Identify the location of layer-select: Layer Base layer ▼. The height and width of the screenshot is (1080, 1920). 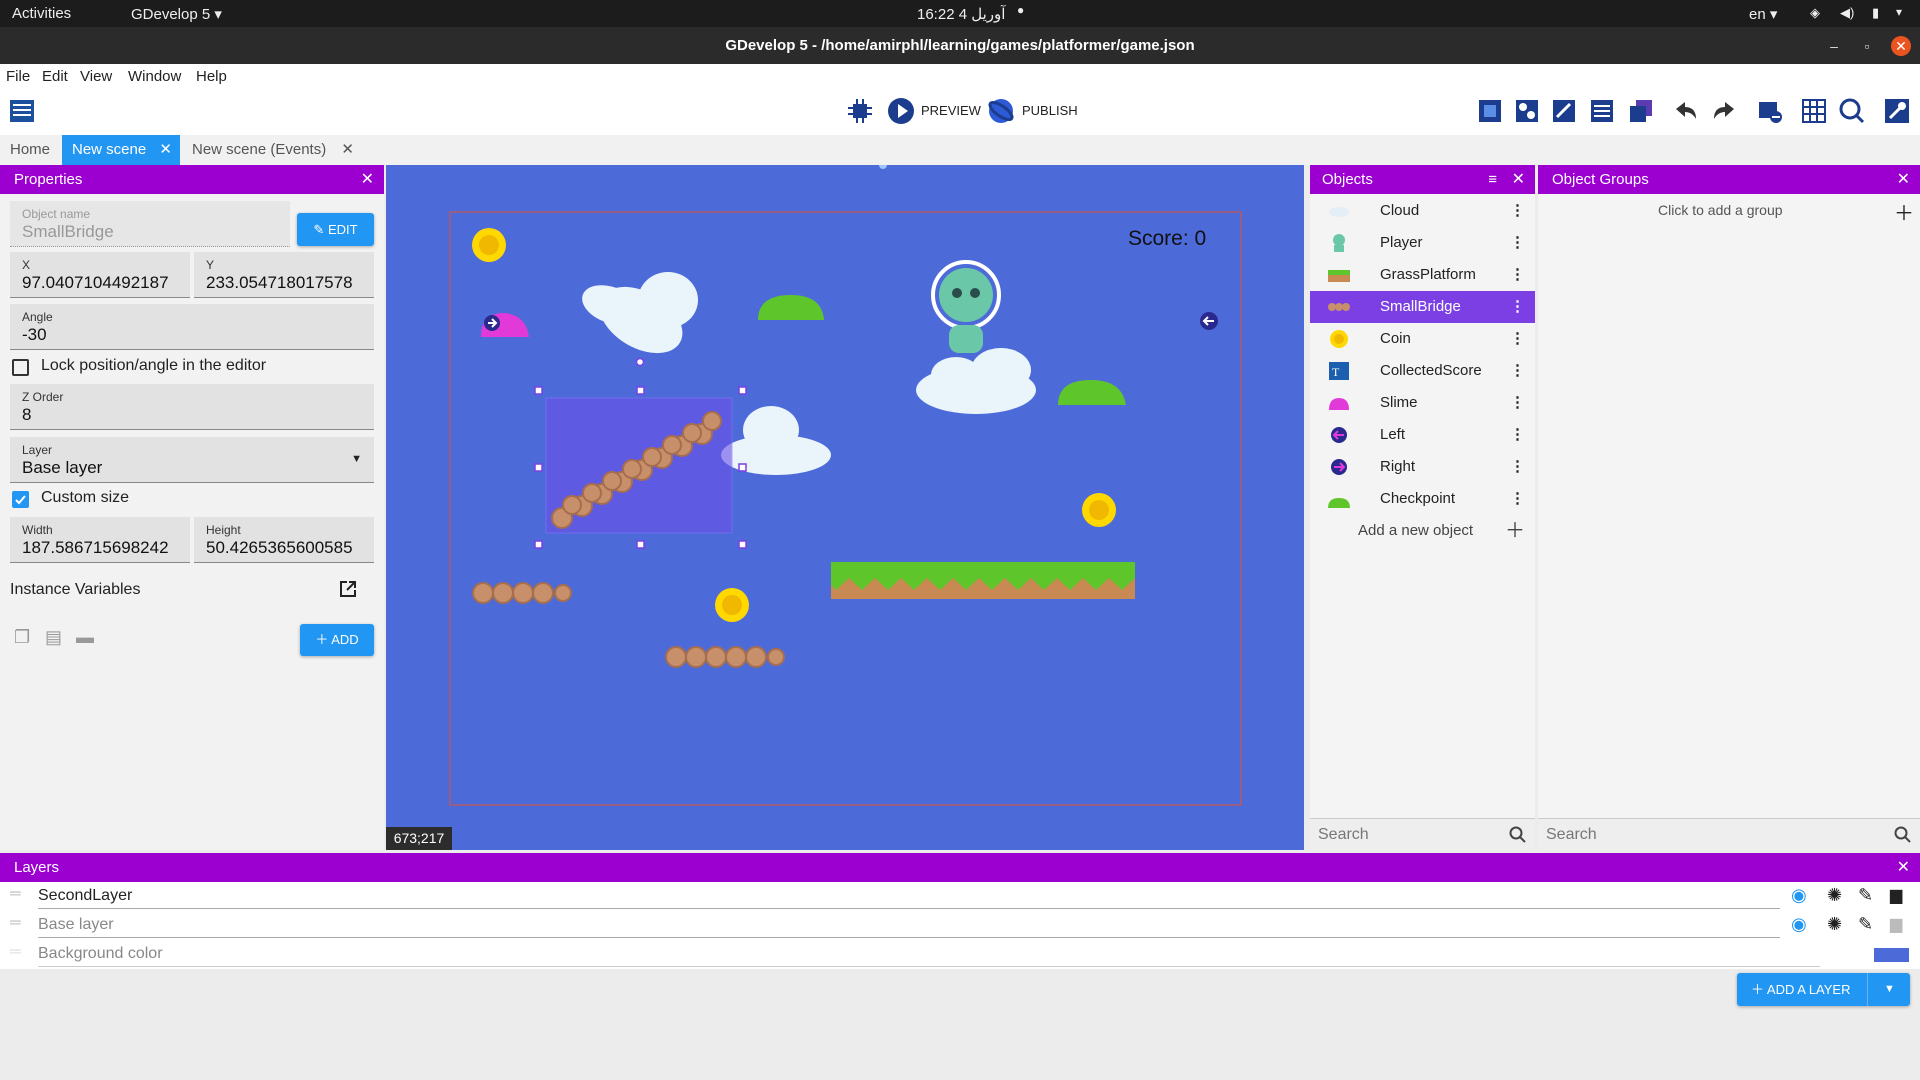
(192, 460).